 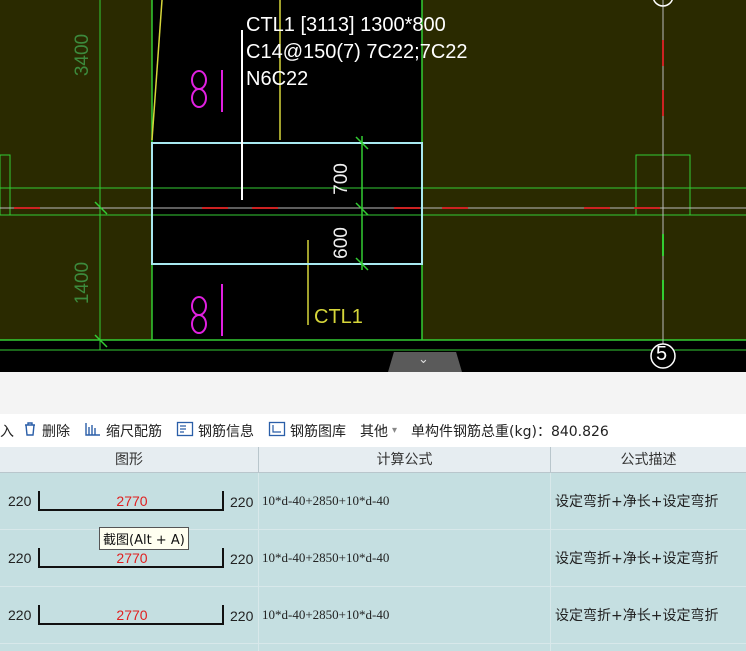 What do you see at coordinates (30, 431) in the screenshot?
I see `trash-icon` at bounding box center [30, 431].